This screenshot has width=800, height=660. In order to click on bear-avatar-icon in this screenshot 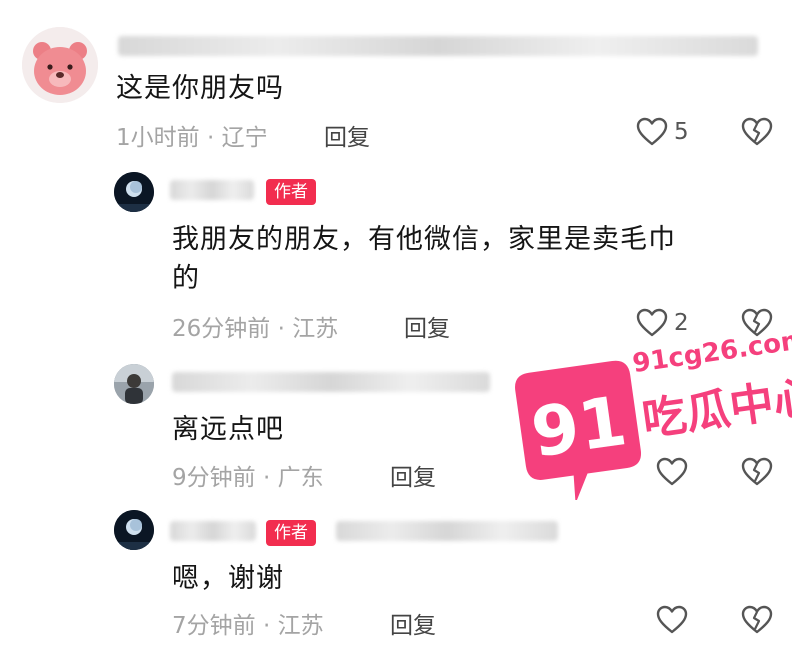, I will do `click(60, 65)`.